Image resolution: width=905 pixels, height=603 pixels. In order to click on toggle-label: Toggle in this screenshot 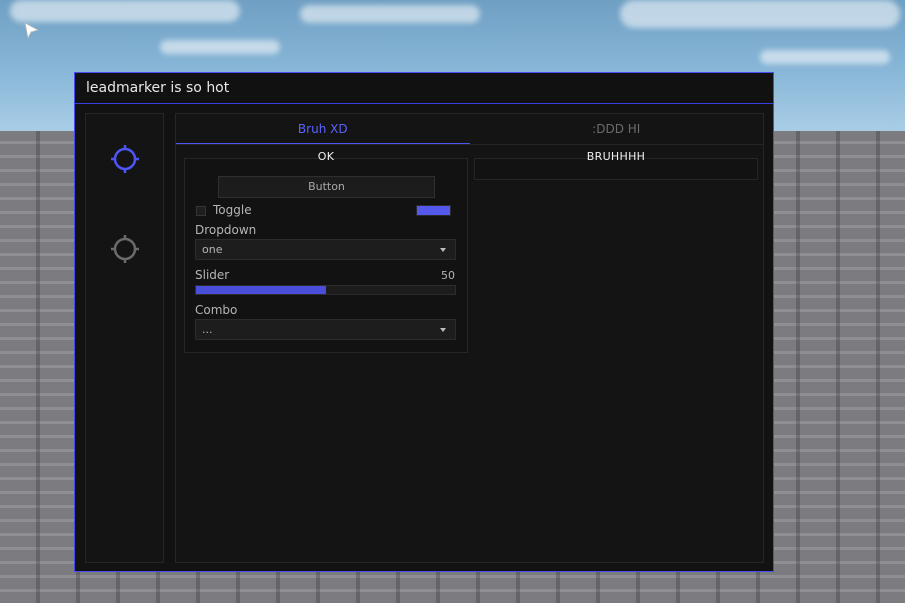, I will do `click(232, 210)`.